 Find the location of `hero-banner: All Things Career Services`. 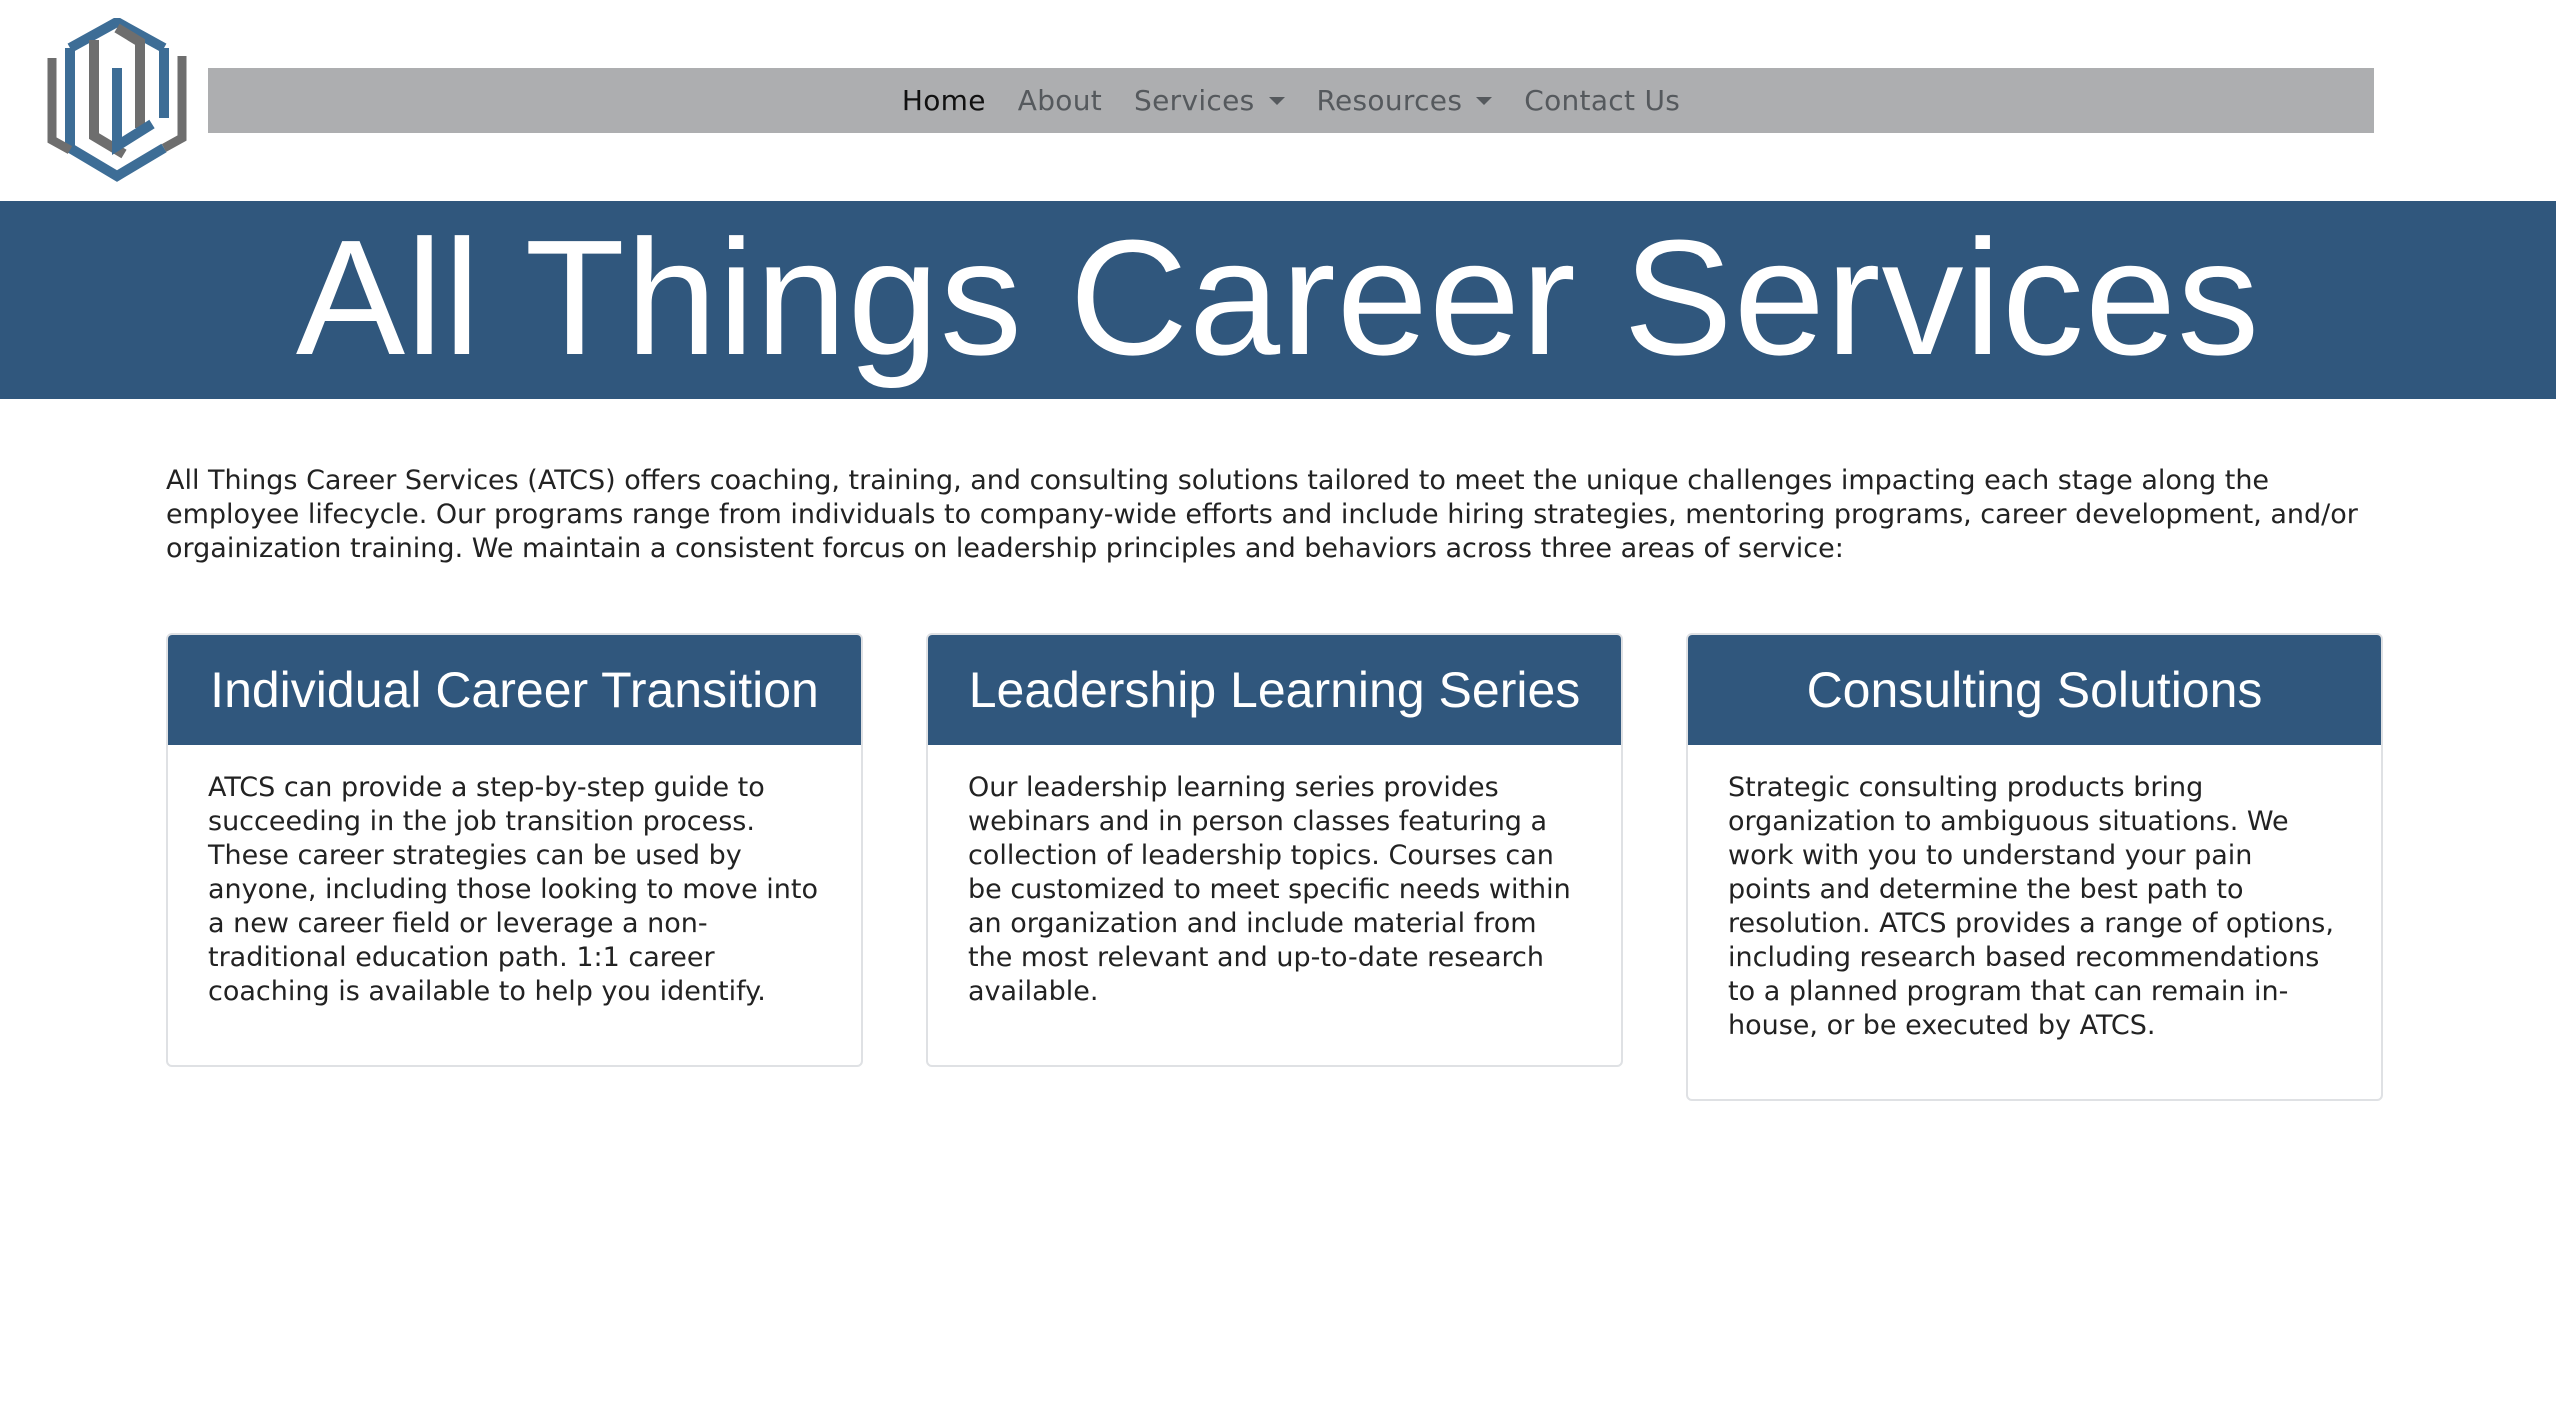

hero-banner: All Things Career Services is located at coordinates (1278, 300).